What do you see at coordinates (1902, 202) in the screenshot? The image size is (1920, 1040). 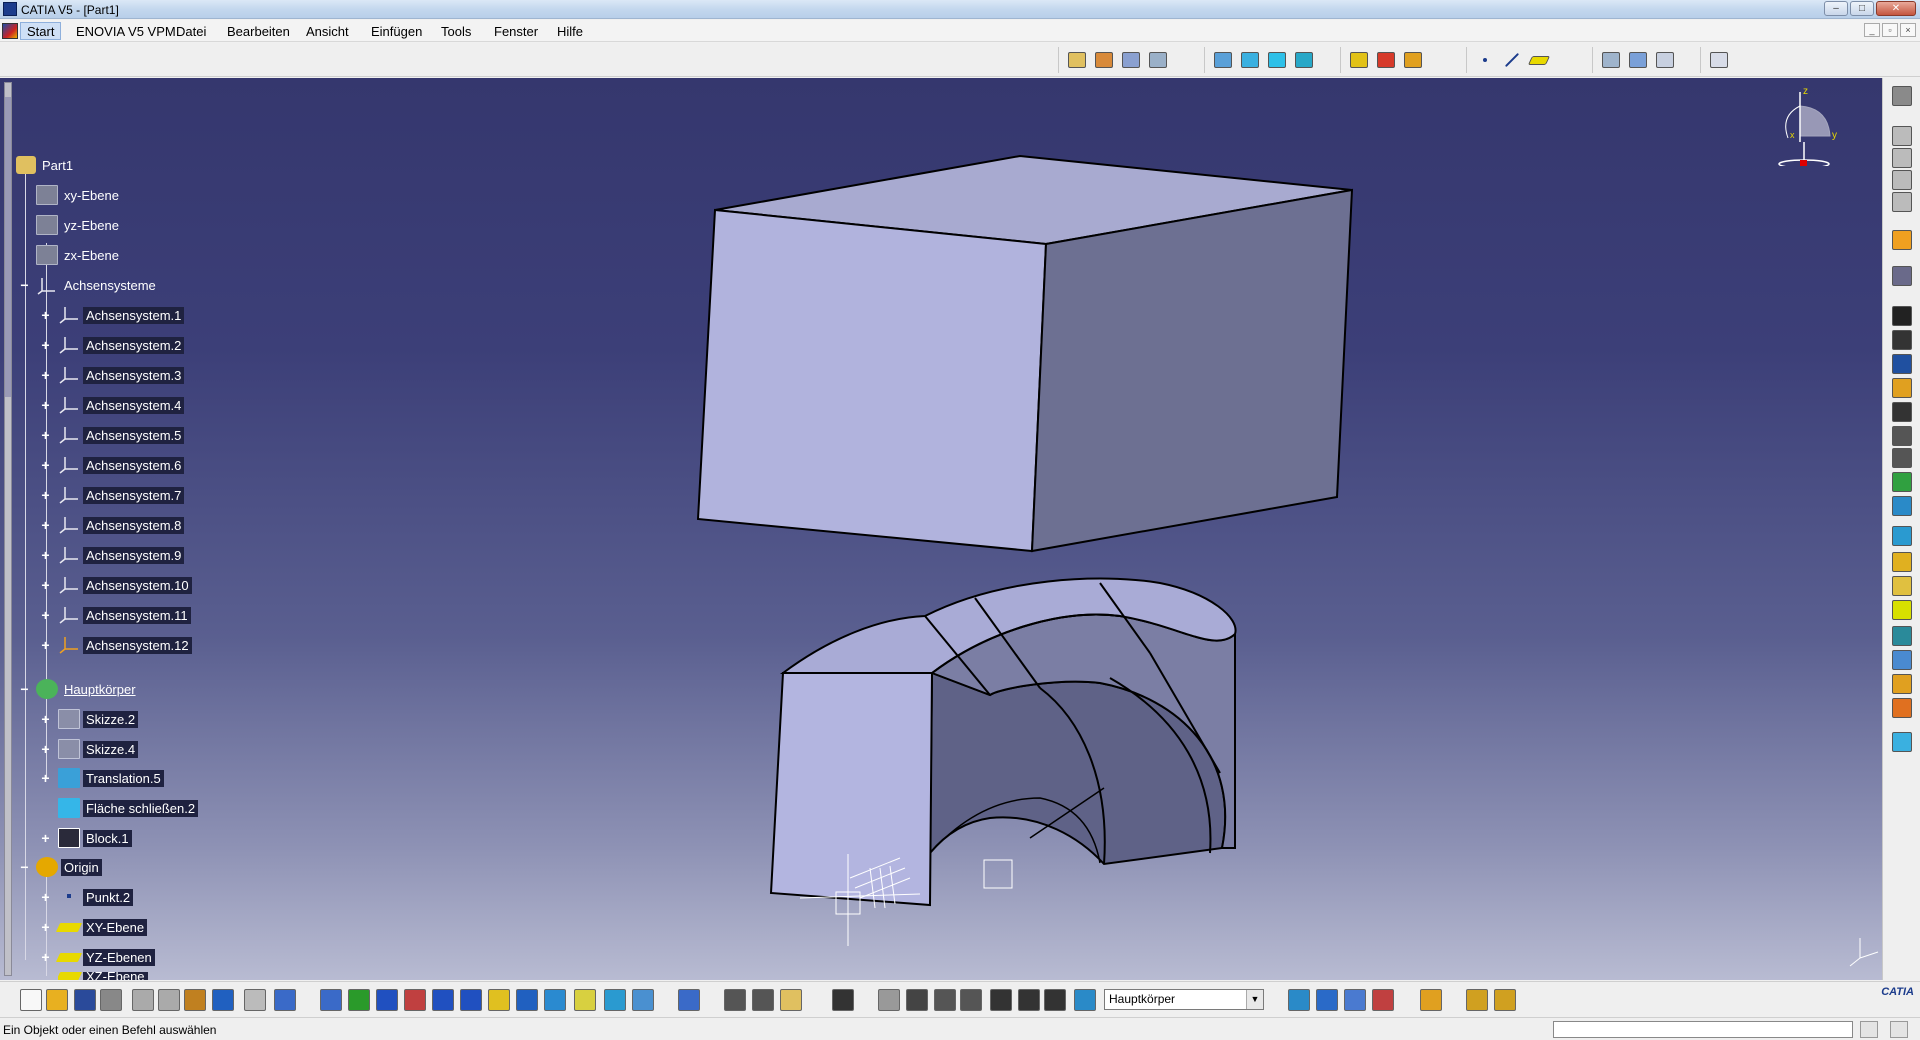 I see `doc-icon` at bounding box center [1902, 202].